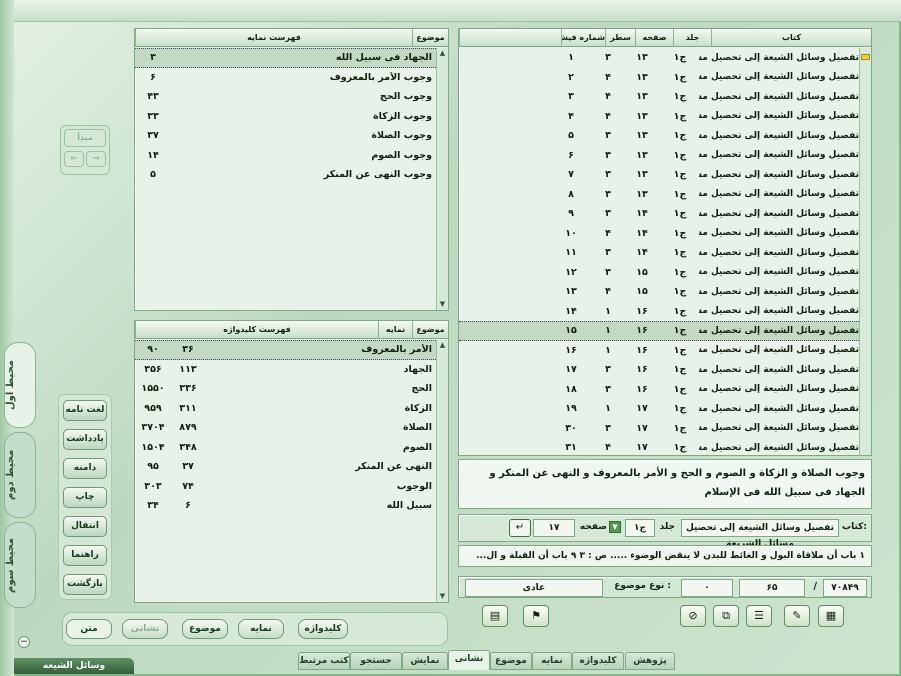 The image size is (901, 676). What do you see at coordinates (650, 661) in the screenshot?
I see `tab-research: پژوهش` at bounding box center [650, 661].